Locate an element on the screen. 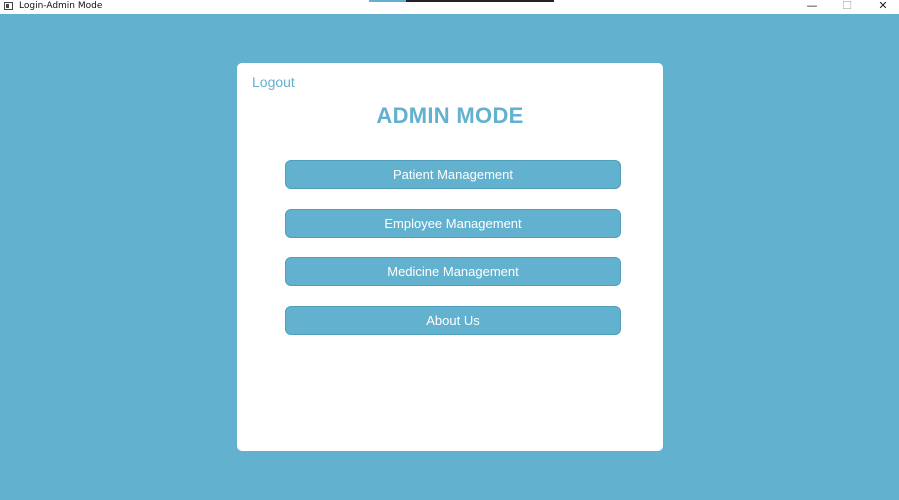 This screenshot has width=899, height=500. titlebar-accent is located at coordinates (461, 1).